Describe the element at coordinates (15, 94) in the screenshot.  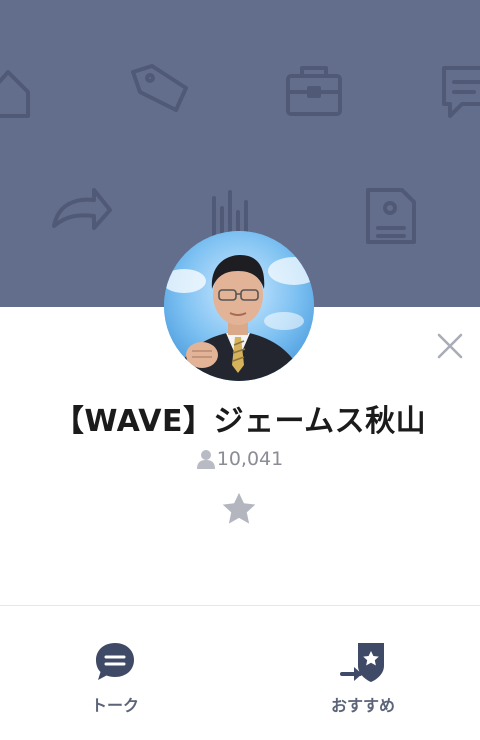
I see `house-icon` at that location.